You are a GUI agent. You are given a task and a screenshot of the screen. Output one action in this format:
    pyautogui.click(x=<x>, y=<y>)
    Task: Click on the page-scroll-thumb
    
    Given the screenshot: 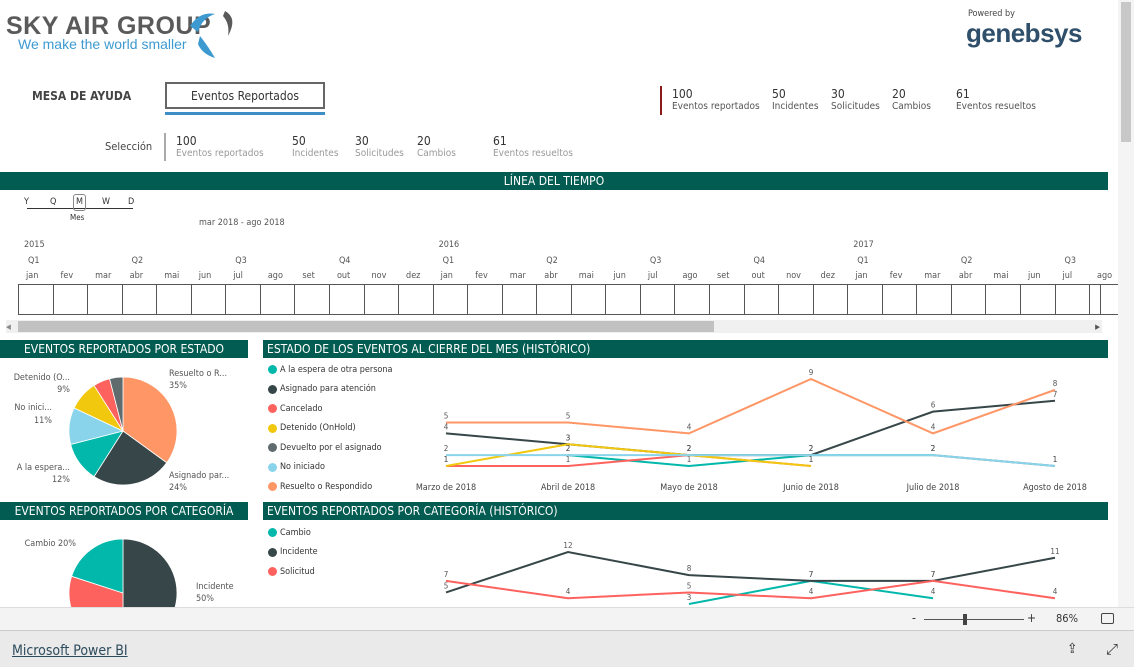 What is the action you would take?
    pyautogui.click(x=1126, y=72)
    